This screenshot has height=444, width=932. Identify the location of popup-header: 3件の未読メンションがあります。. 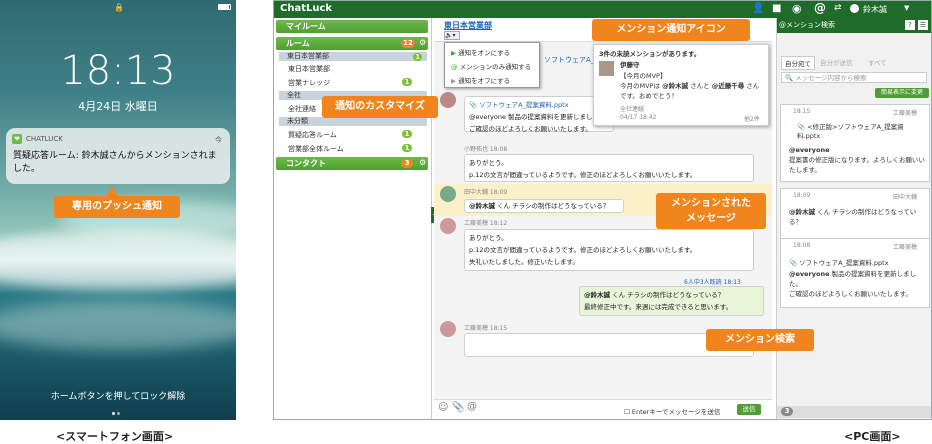
(650, 54).